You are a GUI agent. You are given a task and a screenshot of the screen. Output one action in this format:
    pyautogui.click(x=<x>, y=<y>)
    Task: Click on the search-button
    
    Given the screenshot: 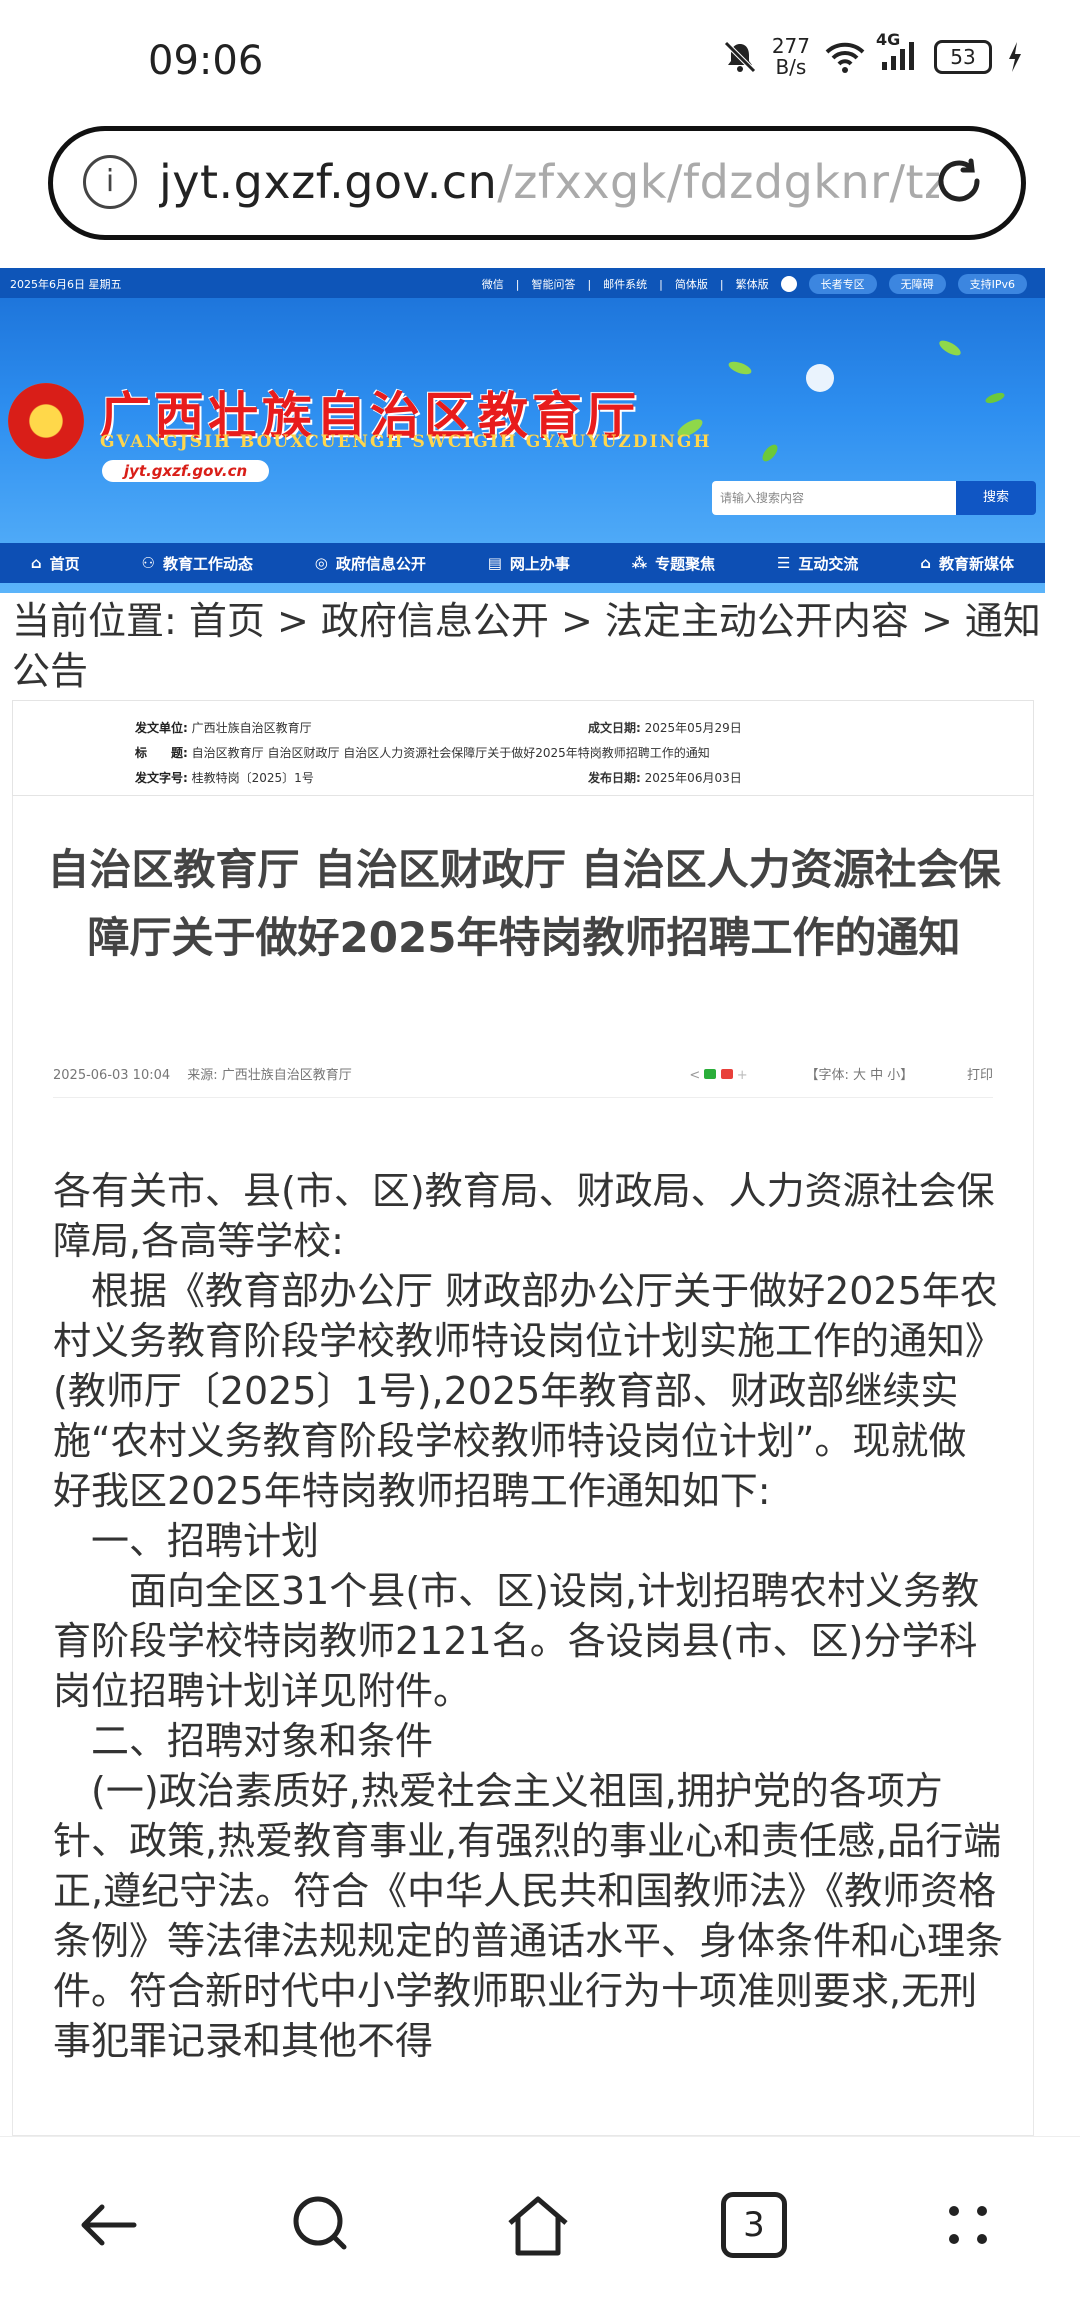 What is the action you would take?
    pyautogui.click(x=322, y=2225)
    